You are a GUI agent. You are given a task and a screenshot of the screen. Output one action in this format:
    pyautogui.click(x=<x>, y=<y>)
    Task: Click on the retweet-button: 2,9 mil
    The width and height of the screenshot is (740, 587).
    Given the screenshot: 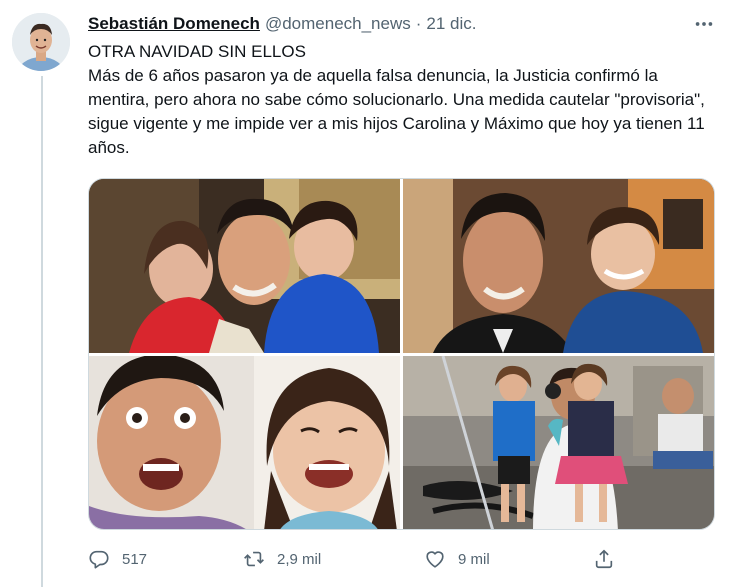 What is the action you would take?
    pyautogui.click(x=282, y=559)
    